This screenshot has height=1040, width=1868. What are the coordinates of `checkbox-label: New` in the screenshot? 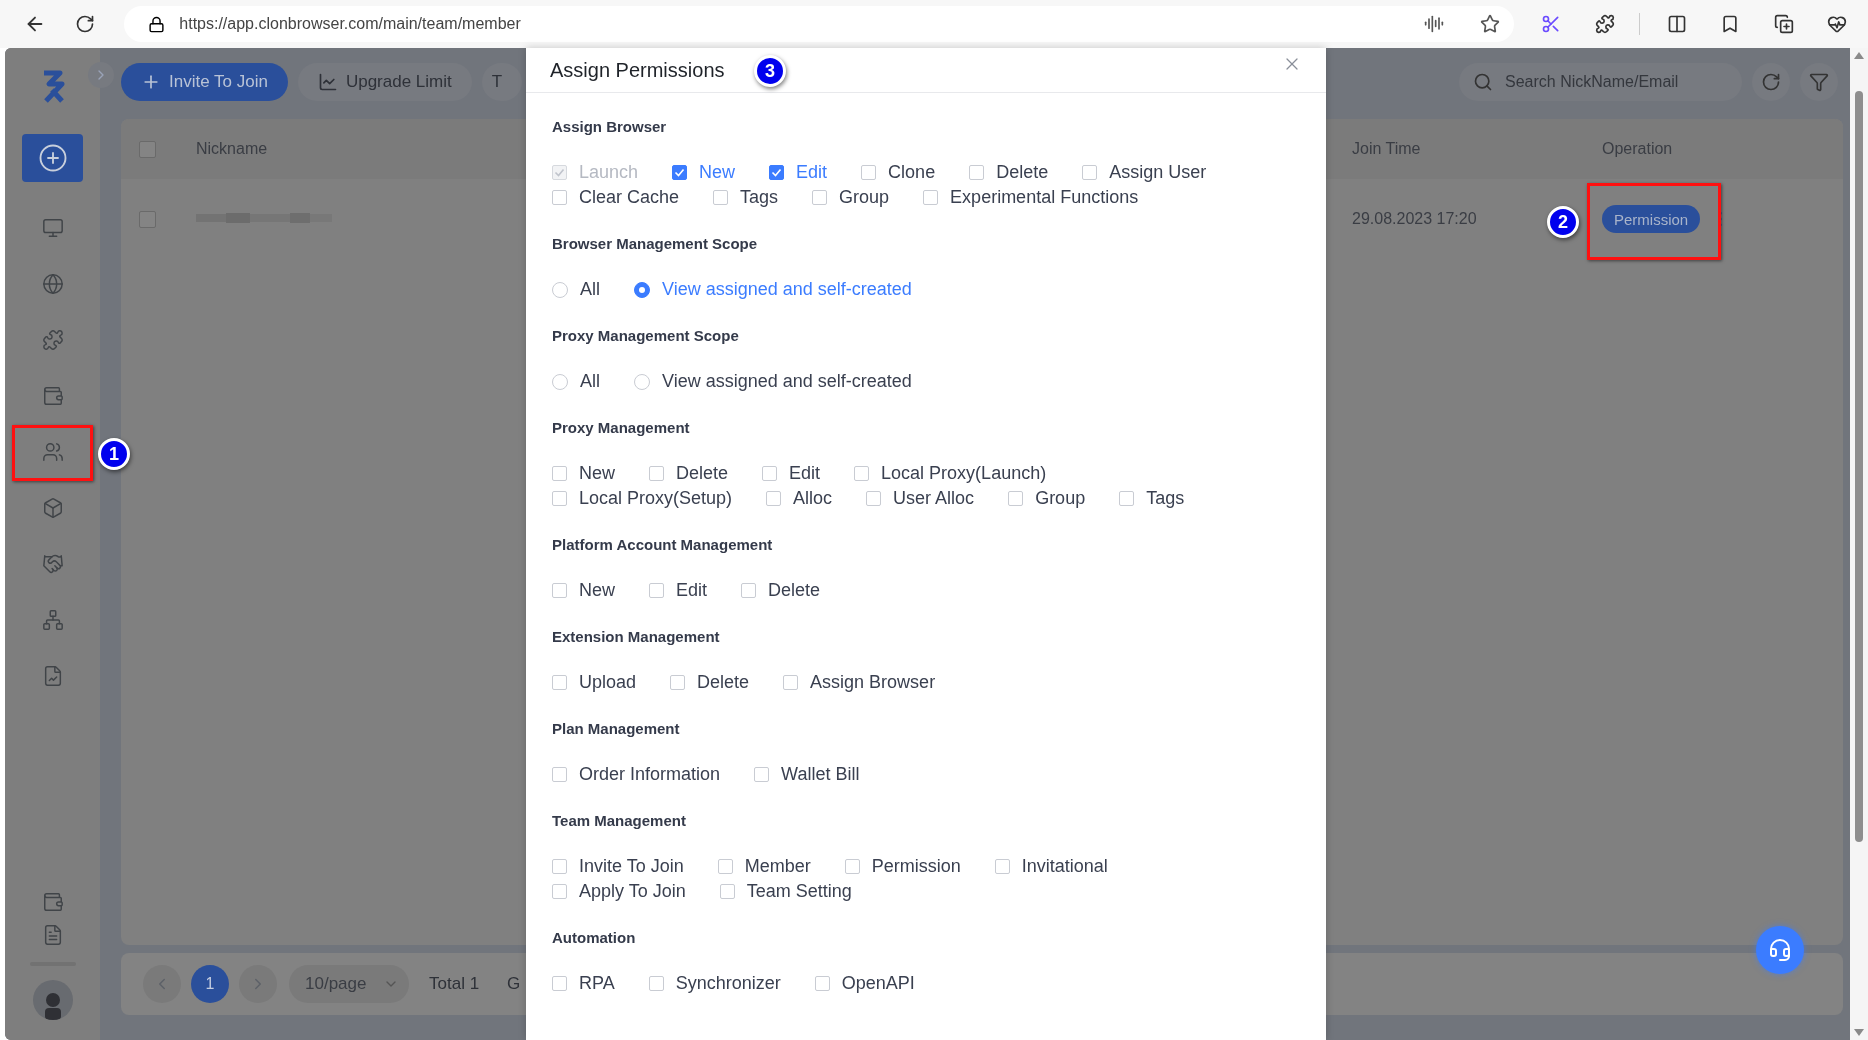 It's located at (597, 473).